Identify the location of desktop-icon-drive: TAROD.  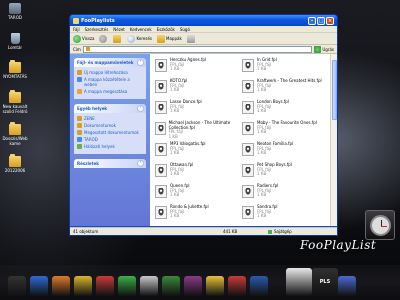
(15, 11).